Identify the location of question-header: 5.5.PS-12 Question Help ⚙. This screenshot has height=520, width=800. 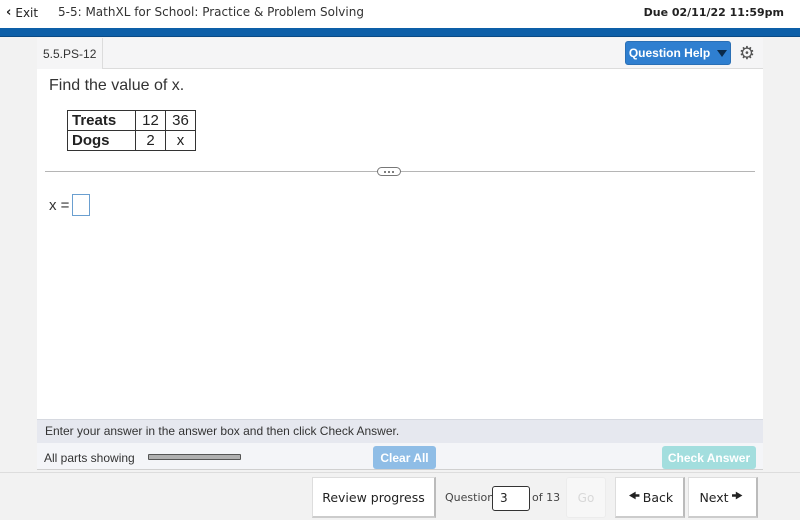
(400, 53).